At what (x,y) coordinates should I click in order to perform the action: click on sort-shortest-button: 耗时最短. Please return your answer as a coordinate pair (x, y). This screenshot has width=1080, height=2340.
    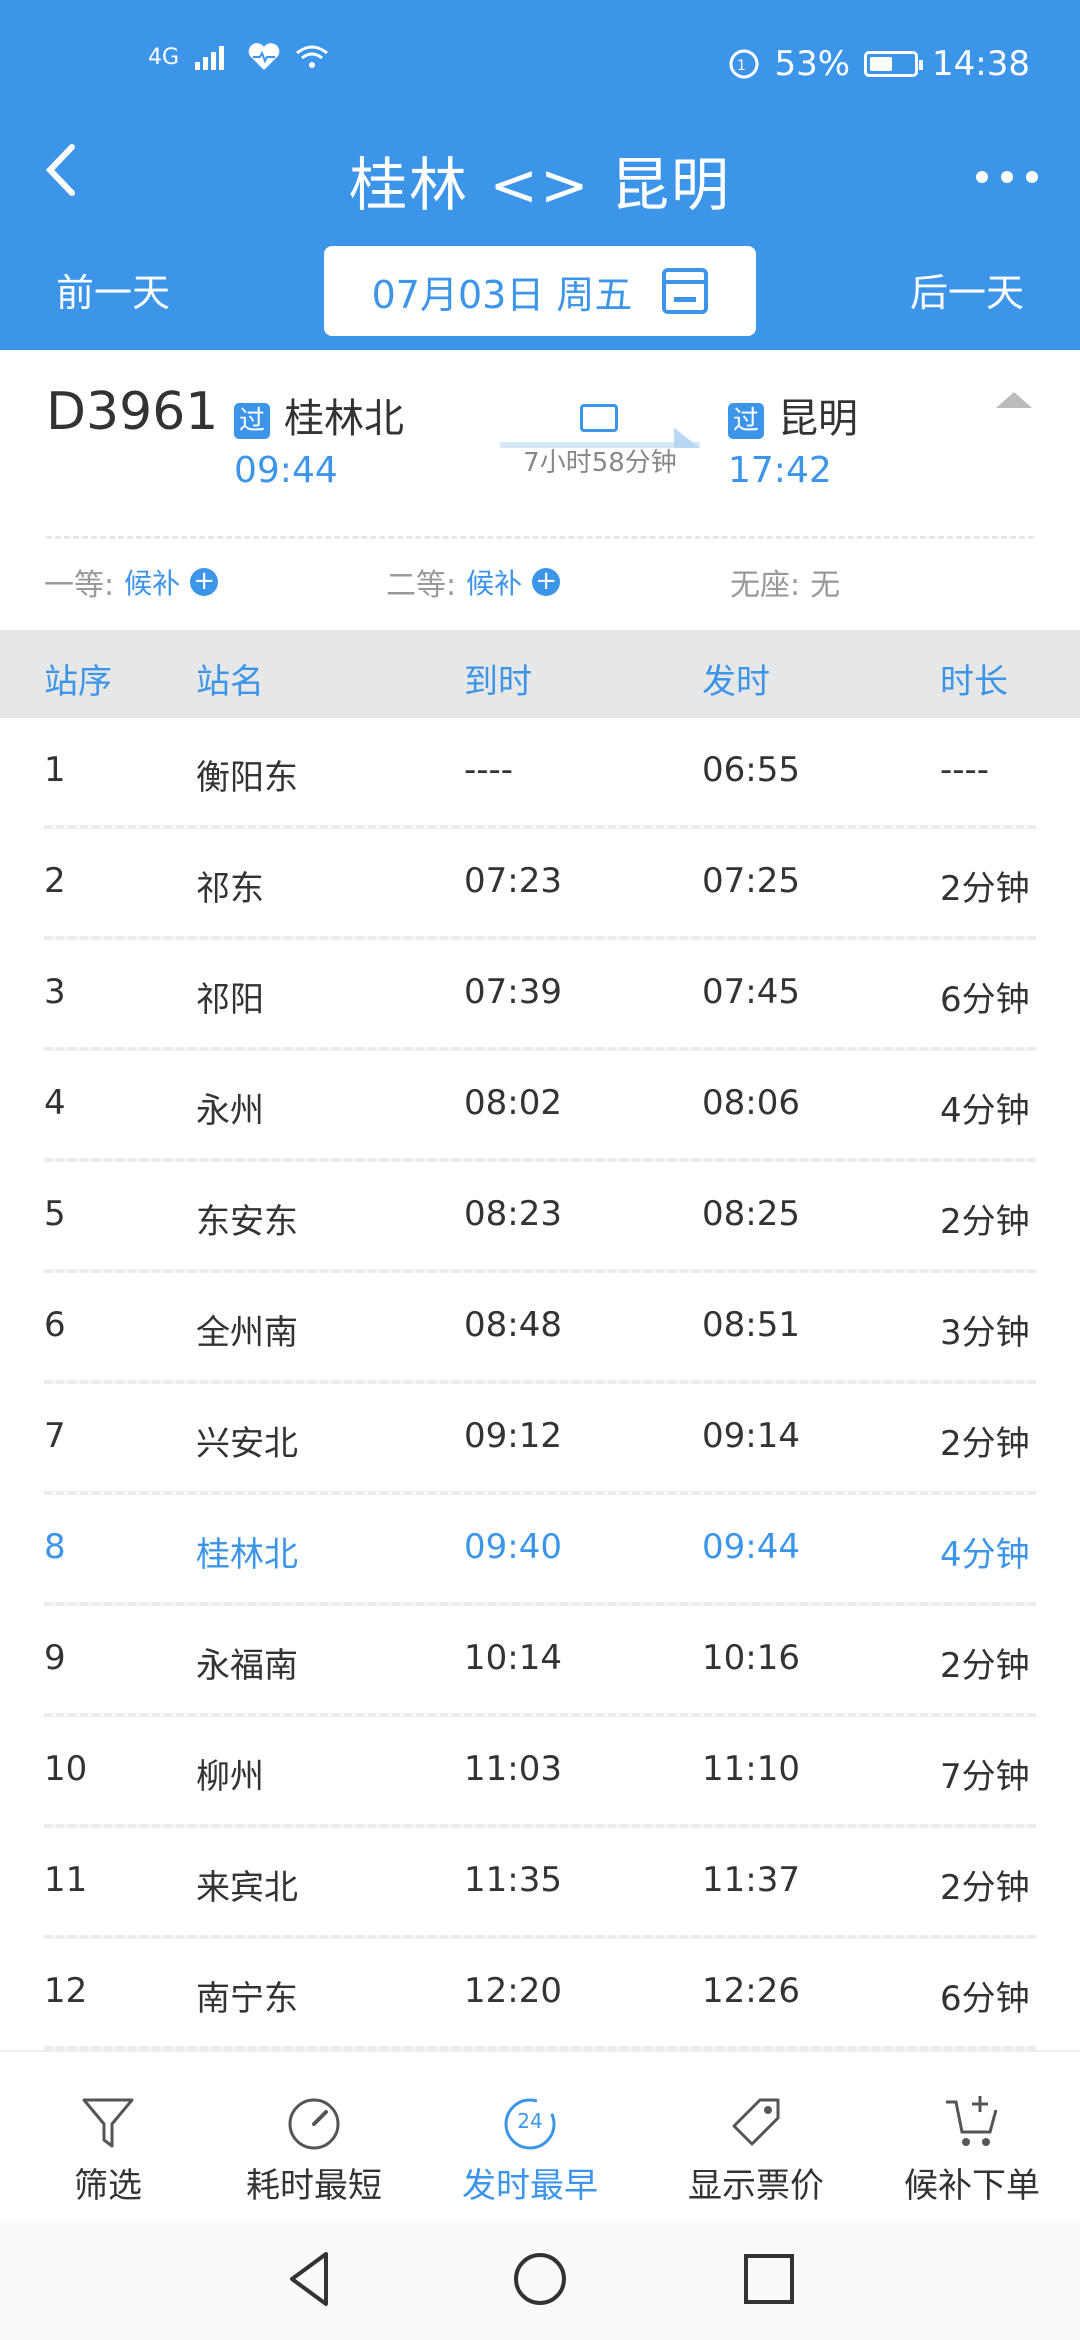
    Looking at the image, I should click on (314, 2149).